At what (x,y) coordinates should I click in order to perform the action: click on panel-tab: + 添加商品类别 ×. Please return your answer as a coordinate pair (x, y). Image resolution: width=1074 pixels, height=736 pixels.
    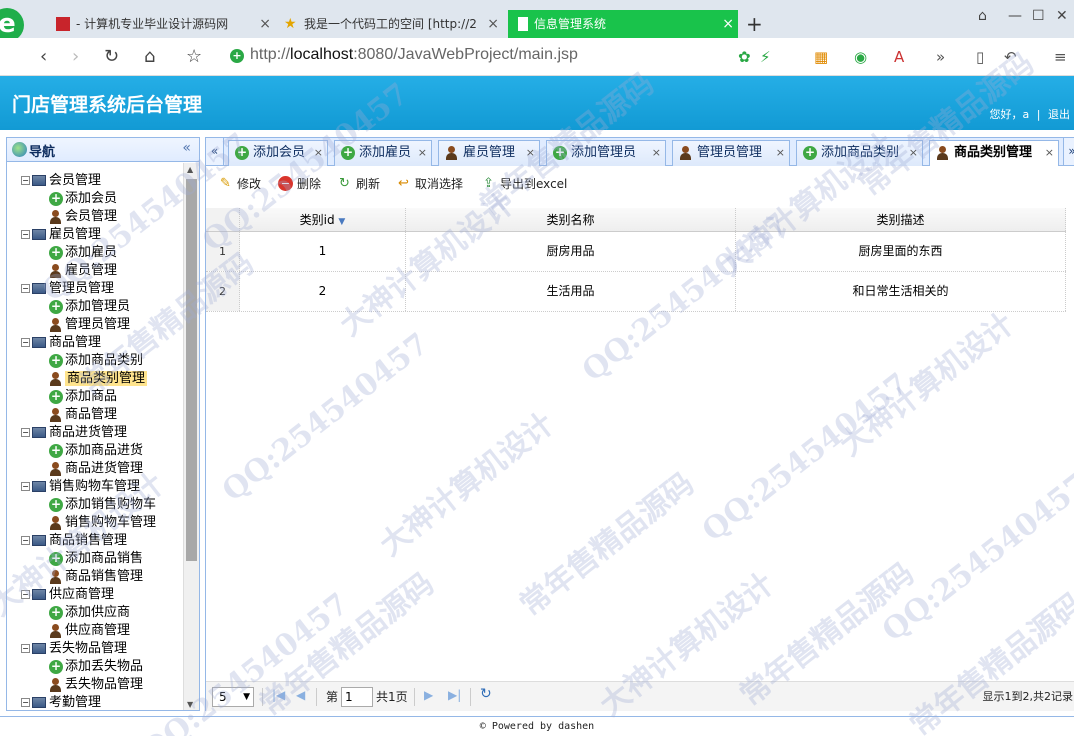
    Looking at the image, I should click on (859, 153).